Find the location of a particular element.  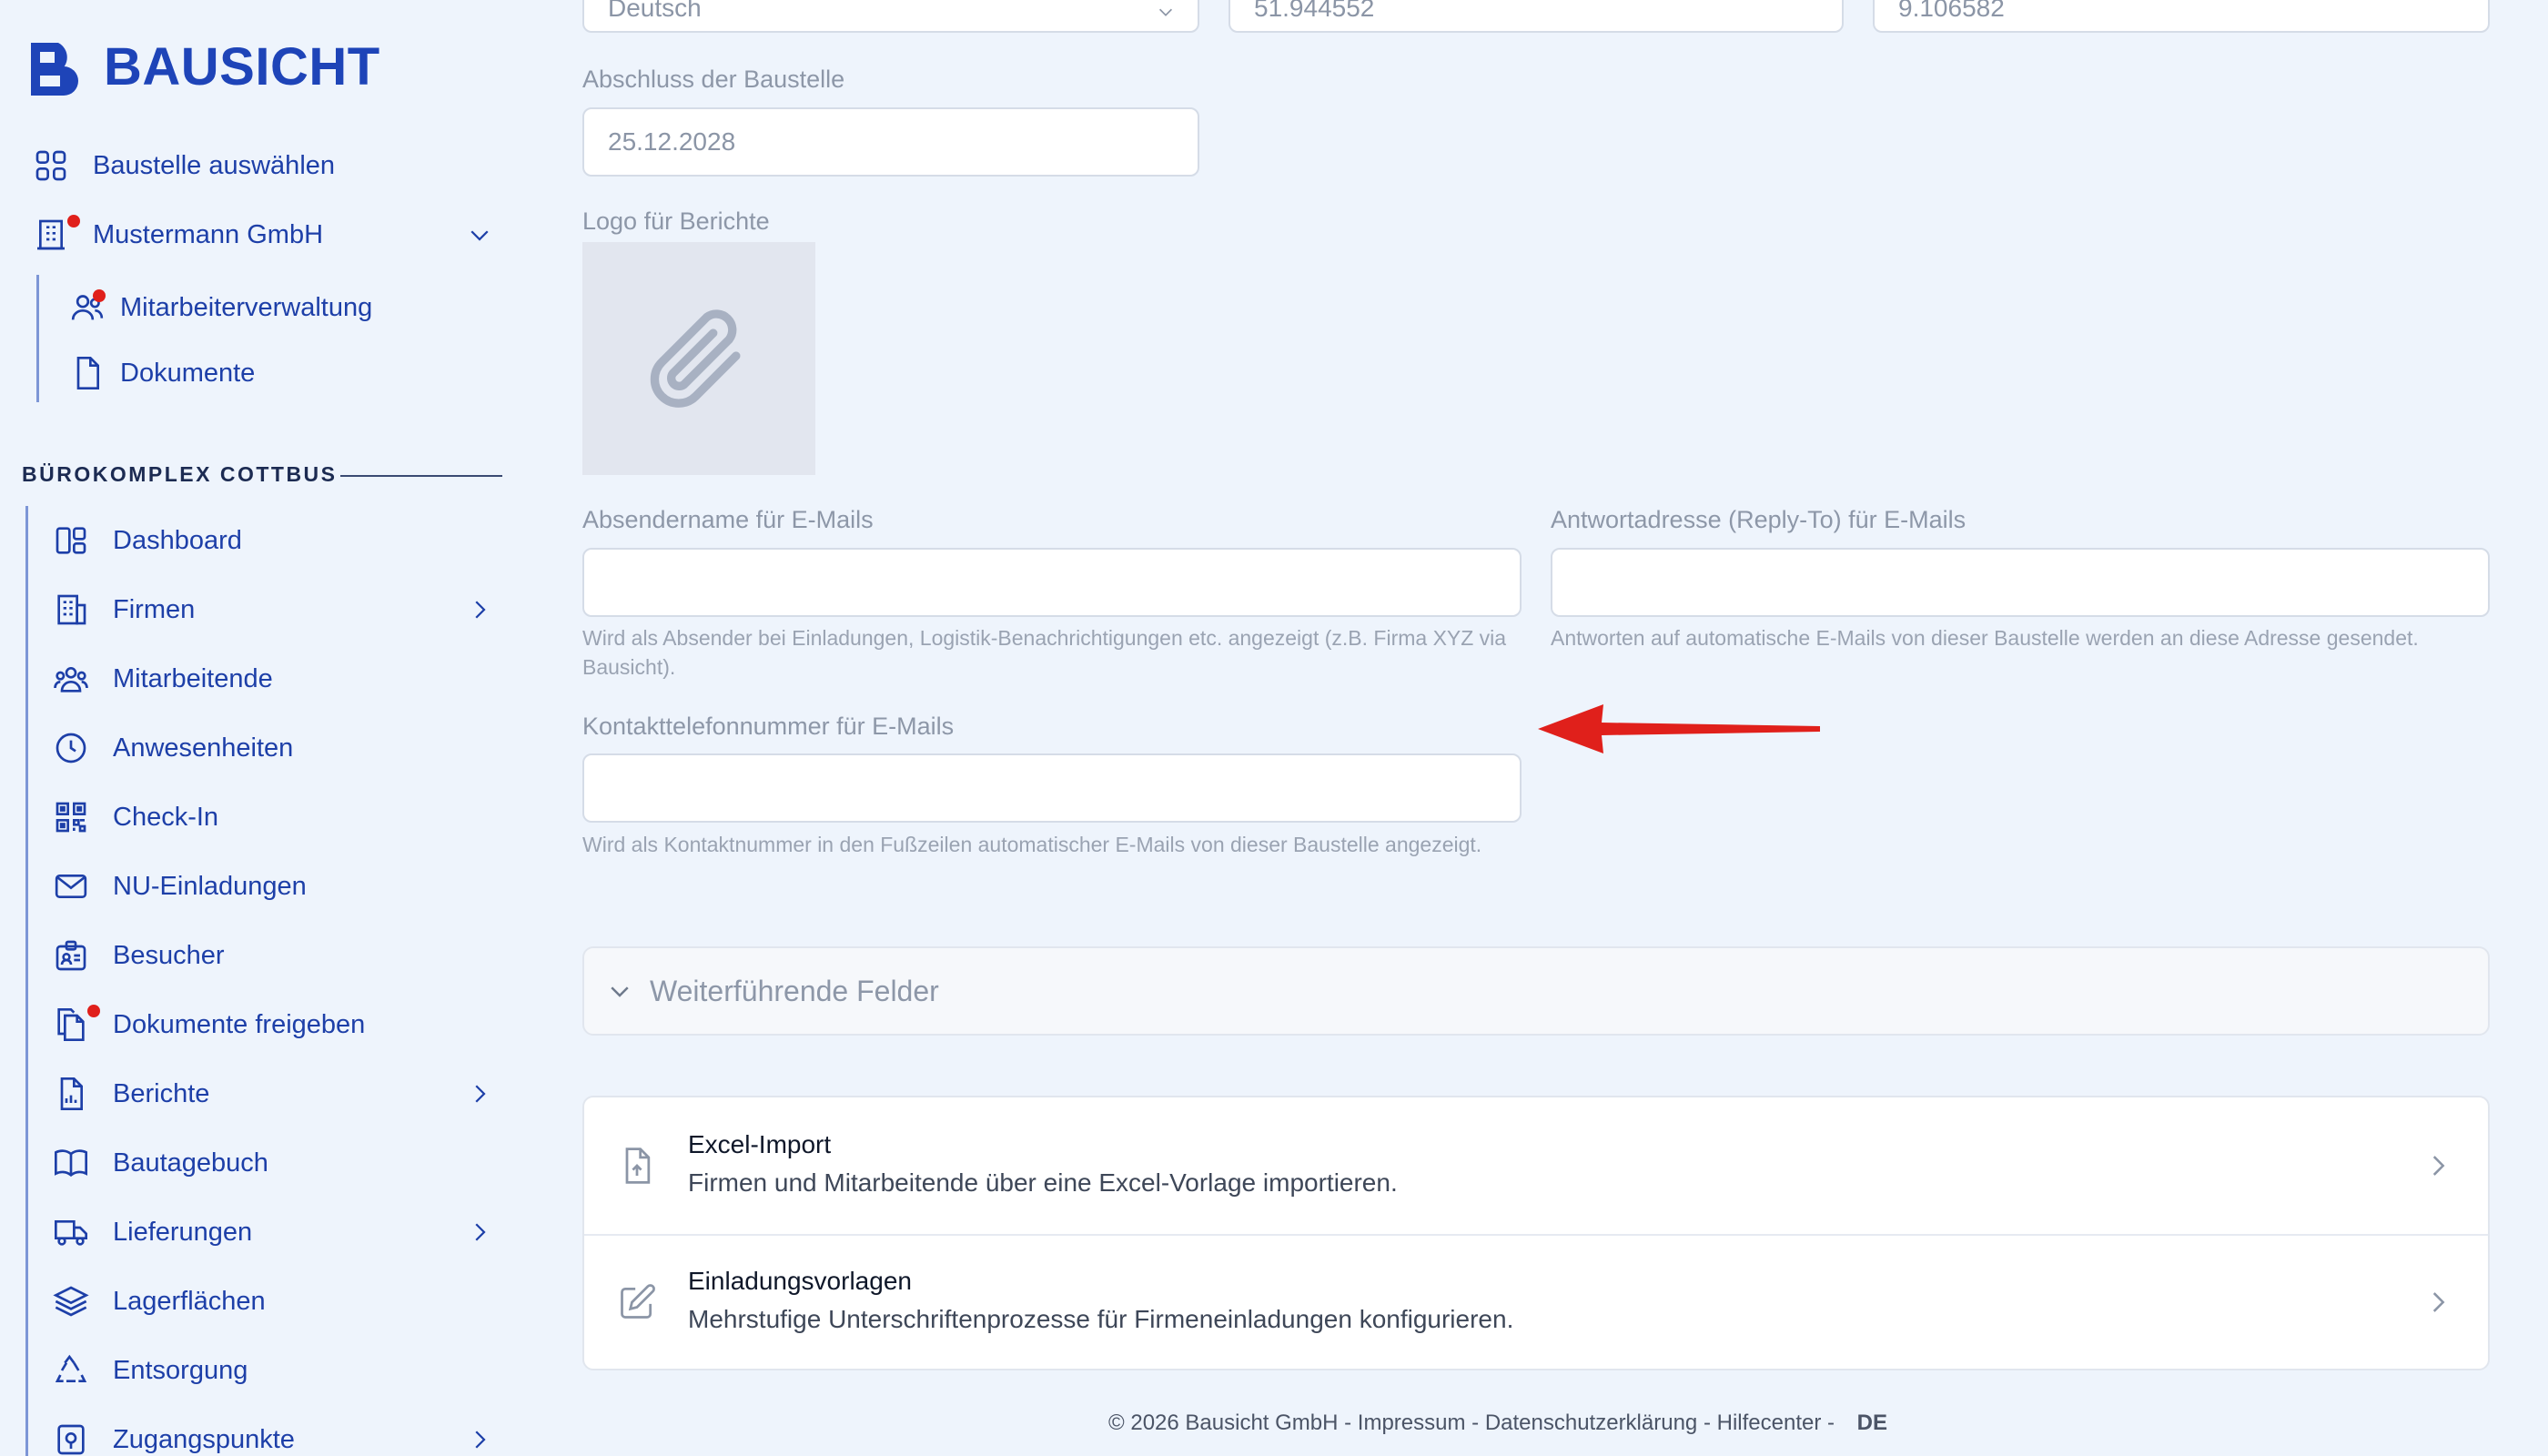

sidebar-item-label: Baustelle auswählen is located at coordinates (215, 165).